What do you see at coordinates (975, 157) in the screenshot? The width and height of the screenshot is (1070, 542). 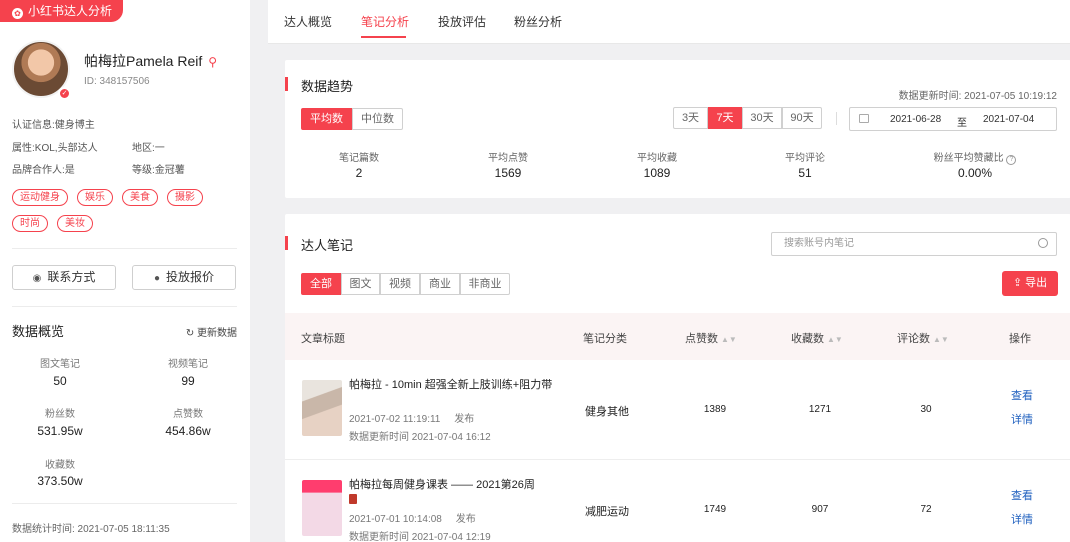 I see `metric-label: 粉丝平均赞藏比 ?` at bounding box center [975, 157].